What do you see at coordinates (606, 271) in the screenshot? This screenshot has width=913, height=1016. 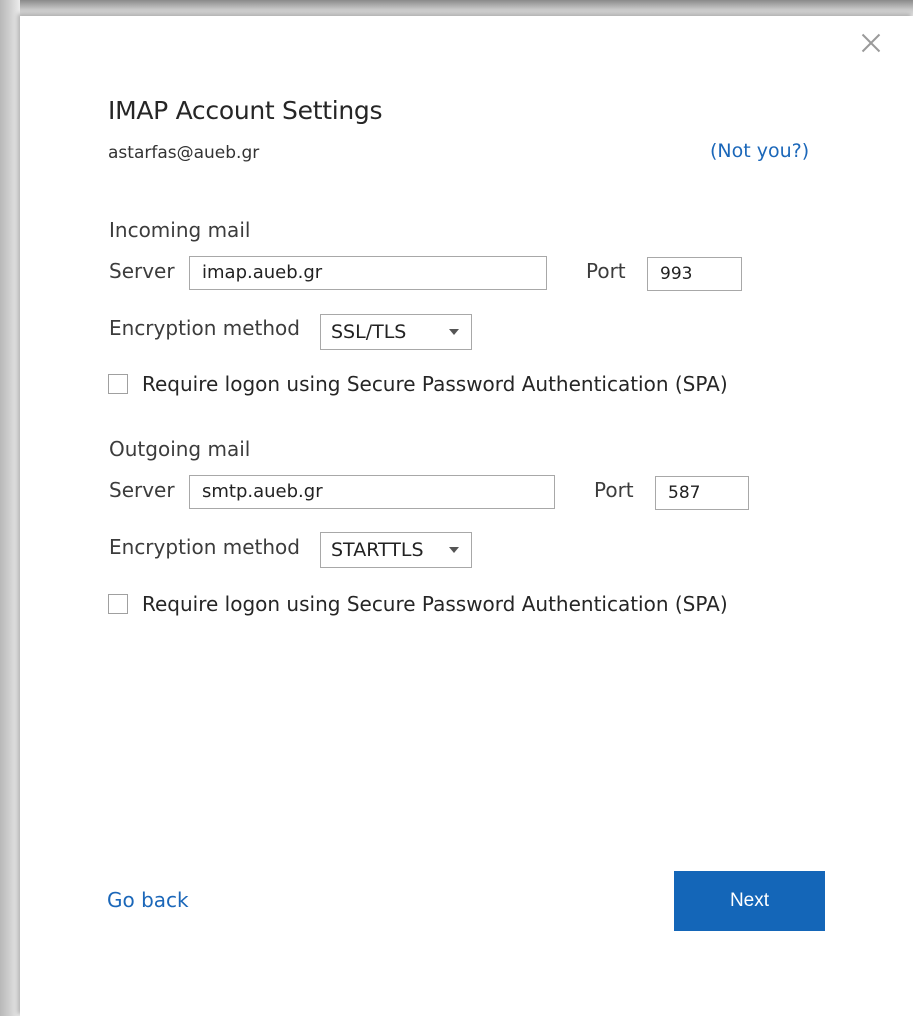 I see `incoming-port-label: Port` at bounding box center [606, 271].